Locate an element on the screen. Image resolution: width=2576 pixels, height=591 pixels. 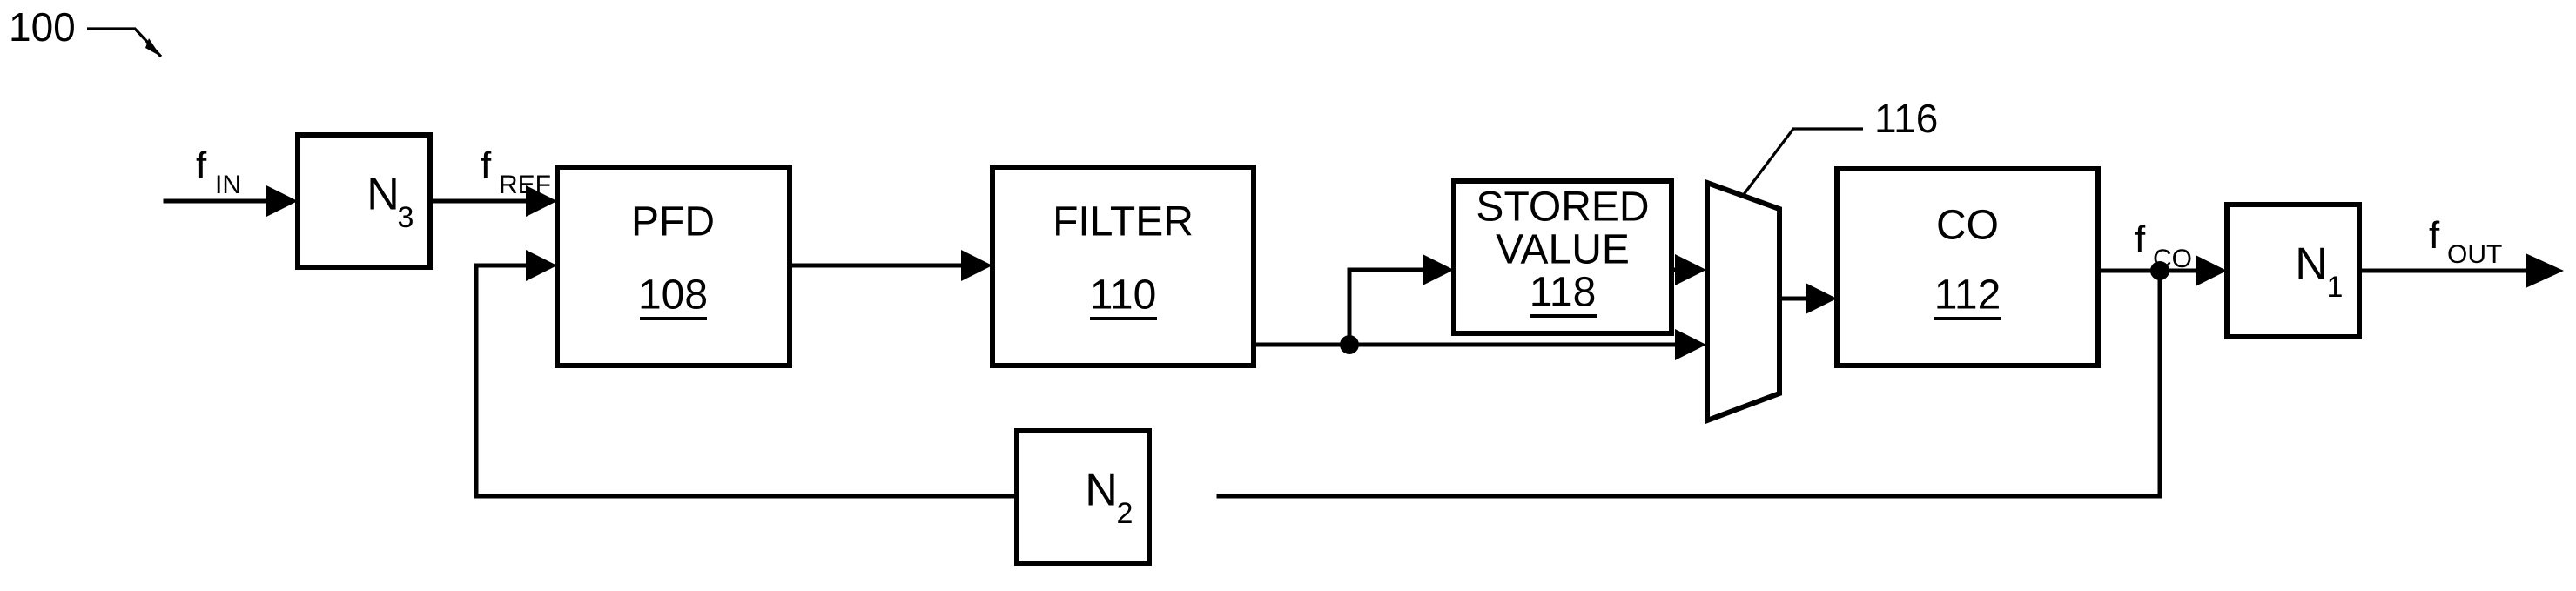
signal-f-in: f IN is located at coordinates (230, 181).